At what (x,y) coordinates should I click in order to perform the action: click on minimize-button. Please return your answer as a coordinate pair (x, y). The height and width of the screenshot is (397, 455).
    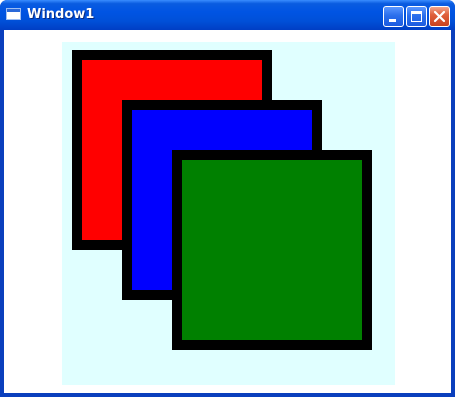
    Looking at the image, I should click on (393, 16).